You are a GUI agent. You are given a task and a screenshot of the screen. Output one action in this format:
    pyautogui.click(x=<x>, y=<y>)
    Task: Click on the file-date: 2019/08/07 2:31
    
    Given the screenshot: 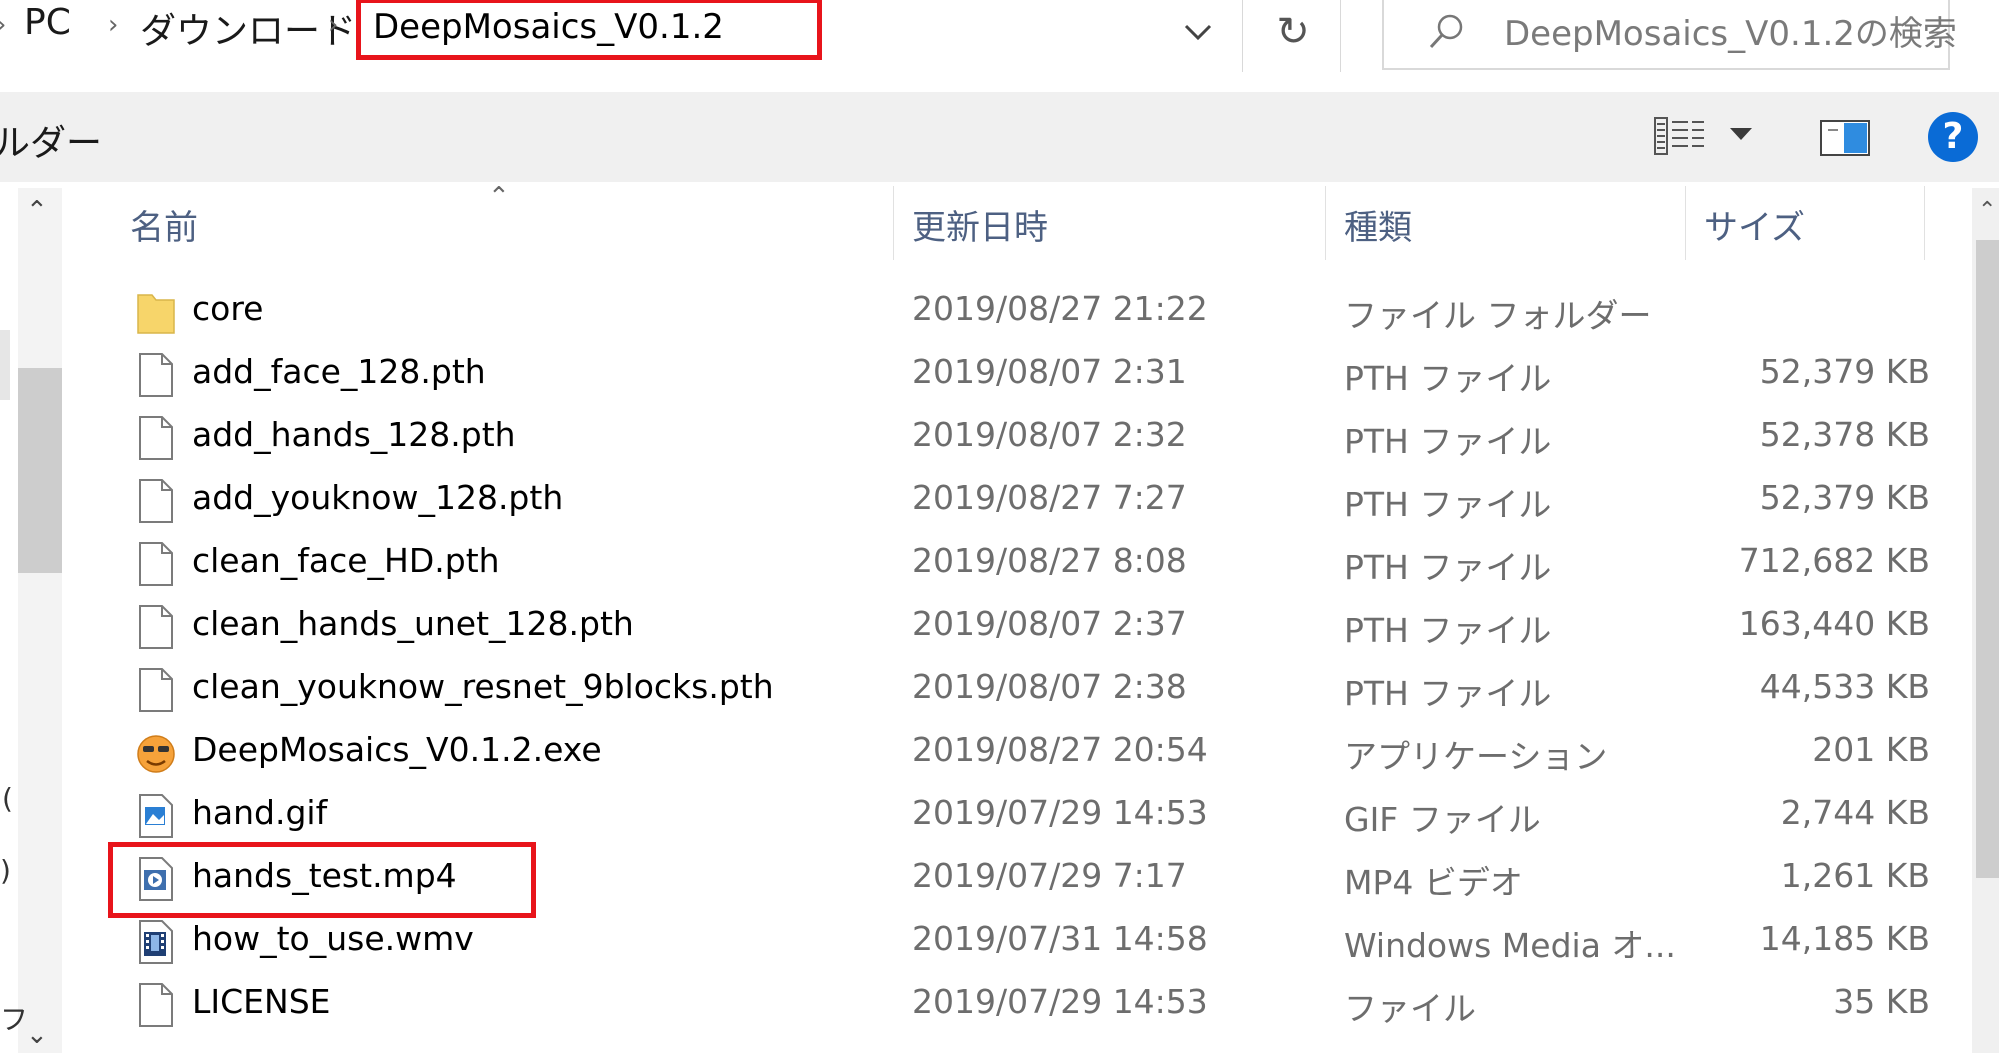 What is the action you would take?
    pyautogui.click(x=1049, y=371)
    